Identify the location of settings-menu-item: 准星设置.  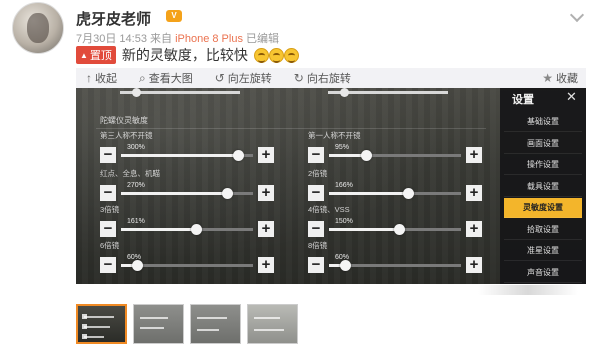
(543, 251).